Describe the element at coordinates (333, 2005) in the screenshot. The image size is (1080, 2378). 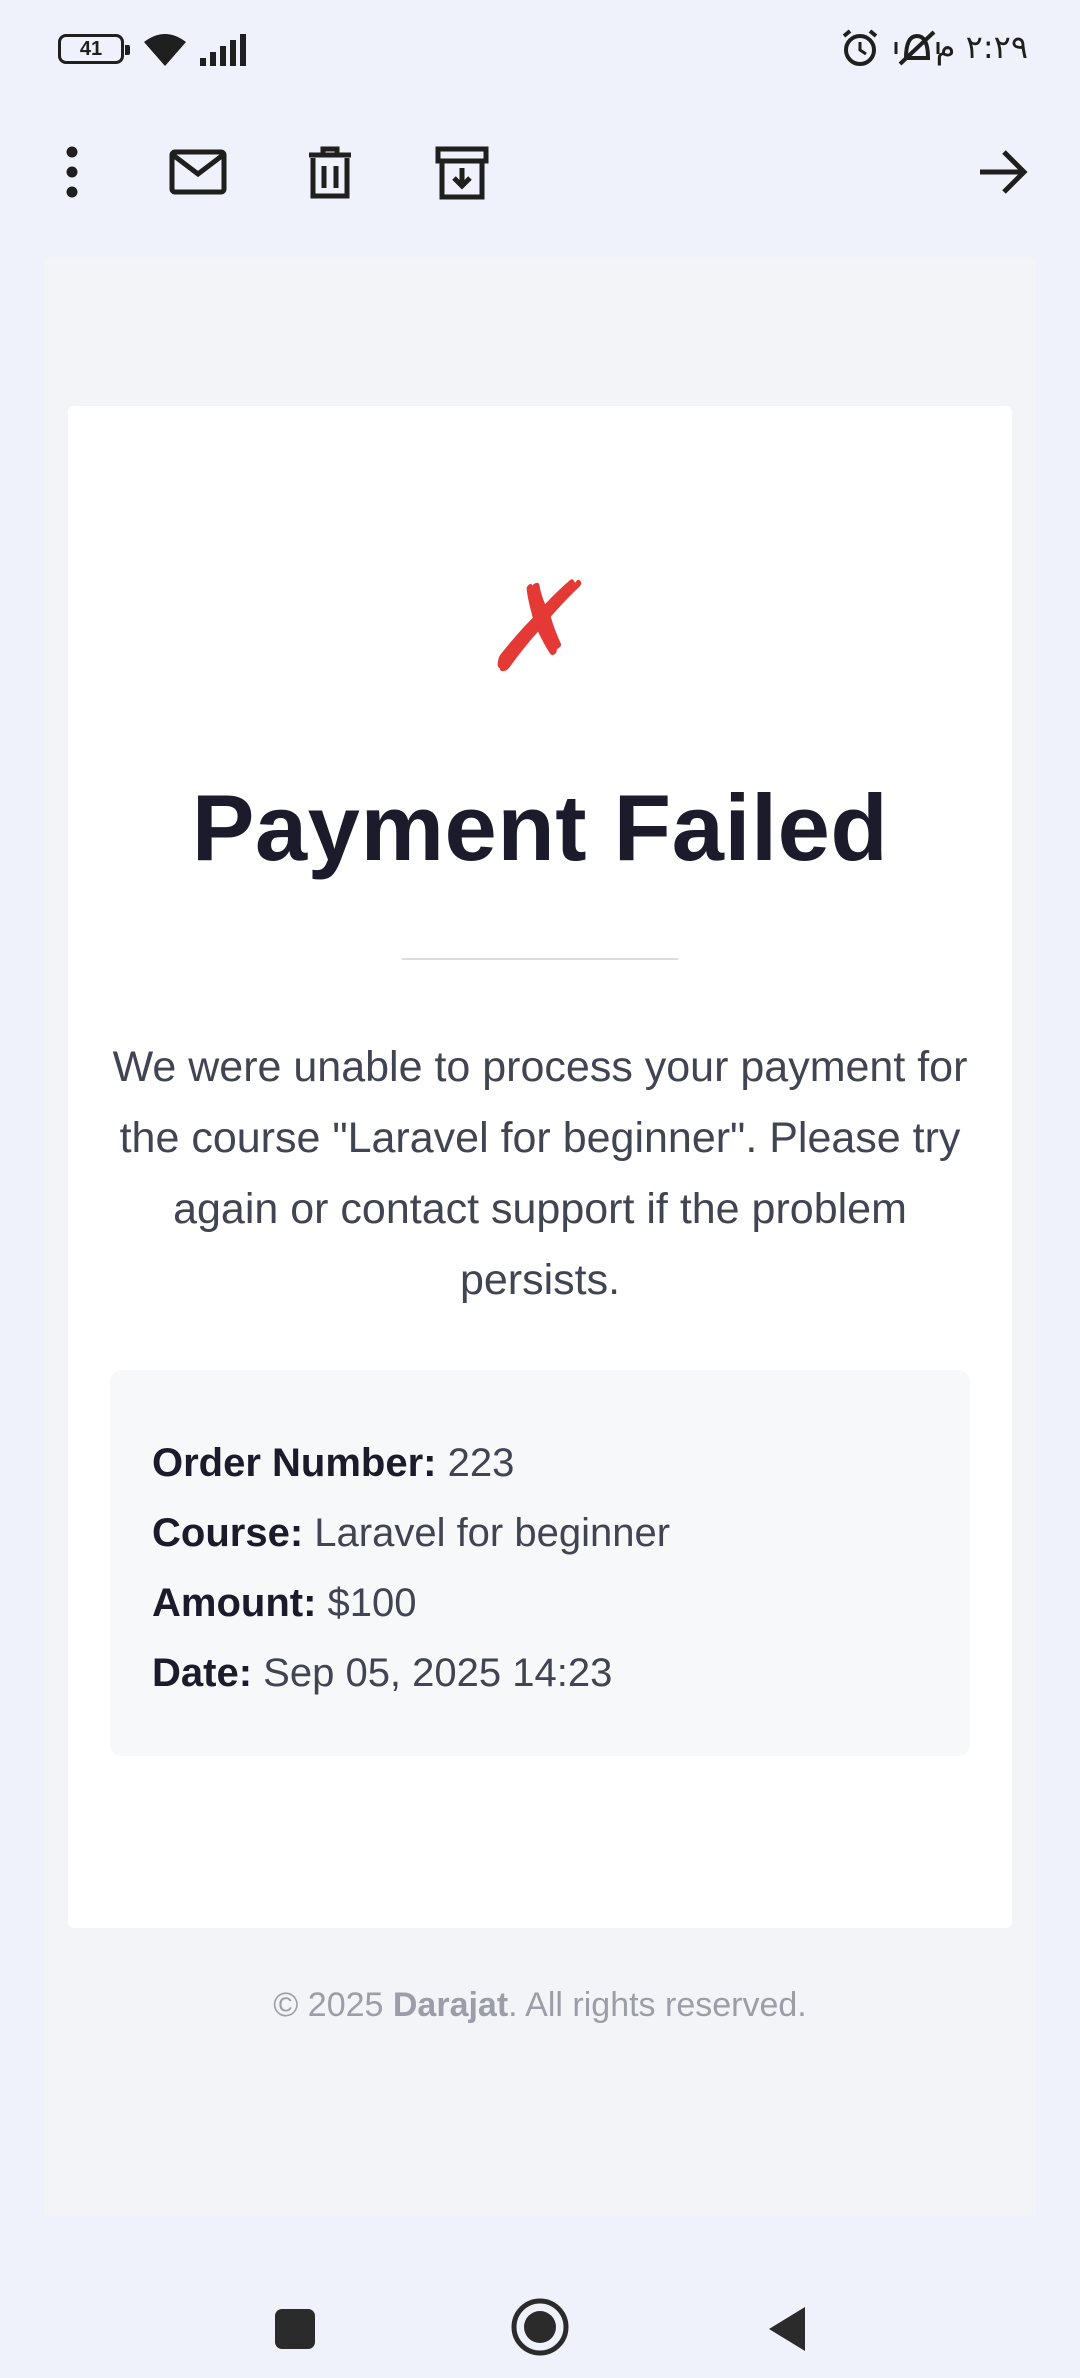
I see `footer-prefix: © 2025` at that location.